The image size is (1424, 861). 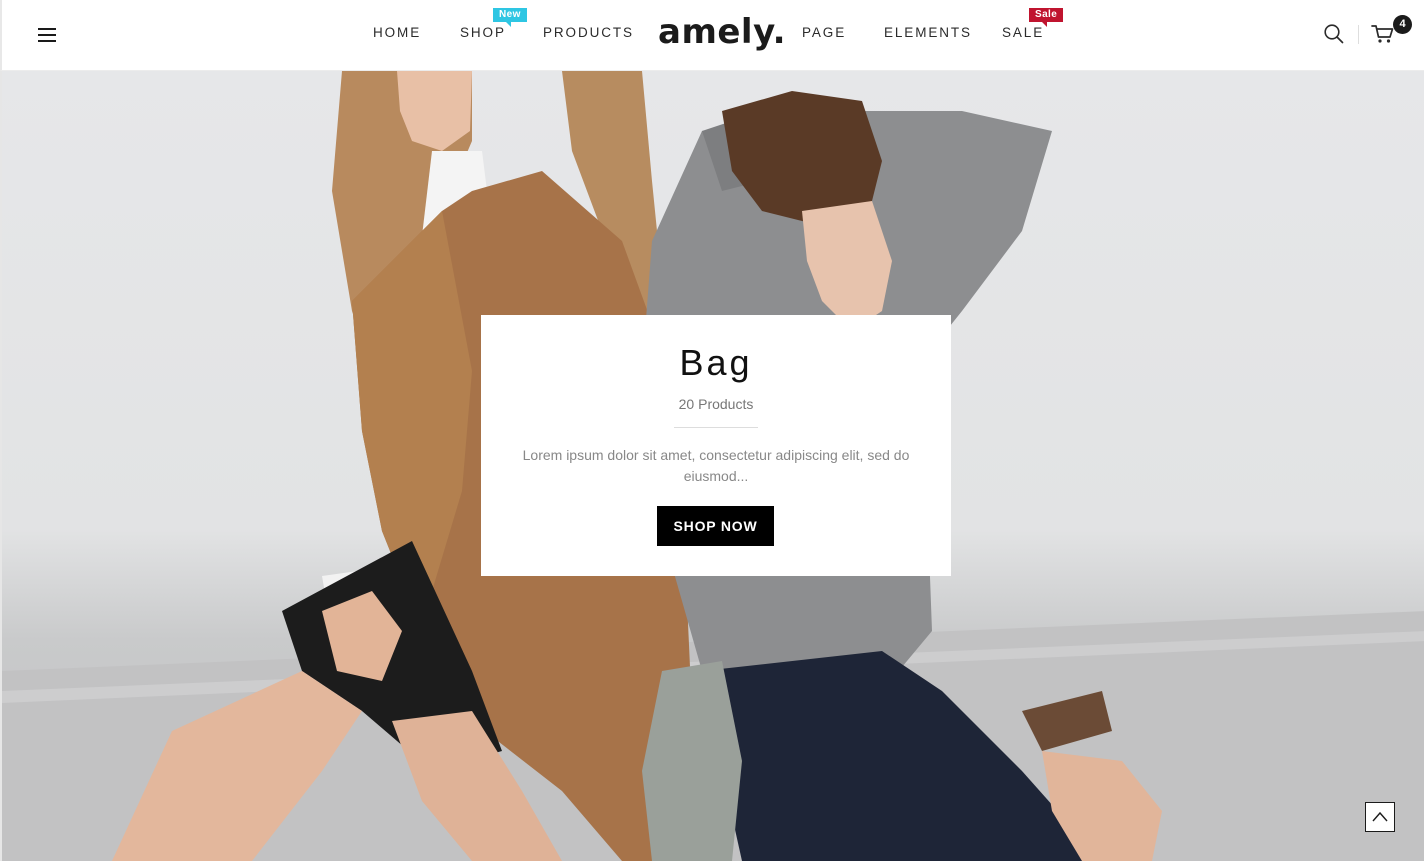 What do you see at coordinates (722, 32) in the screenshot?
I see `brand-logo: amely.` at bounding box center [722, 32].